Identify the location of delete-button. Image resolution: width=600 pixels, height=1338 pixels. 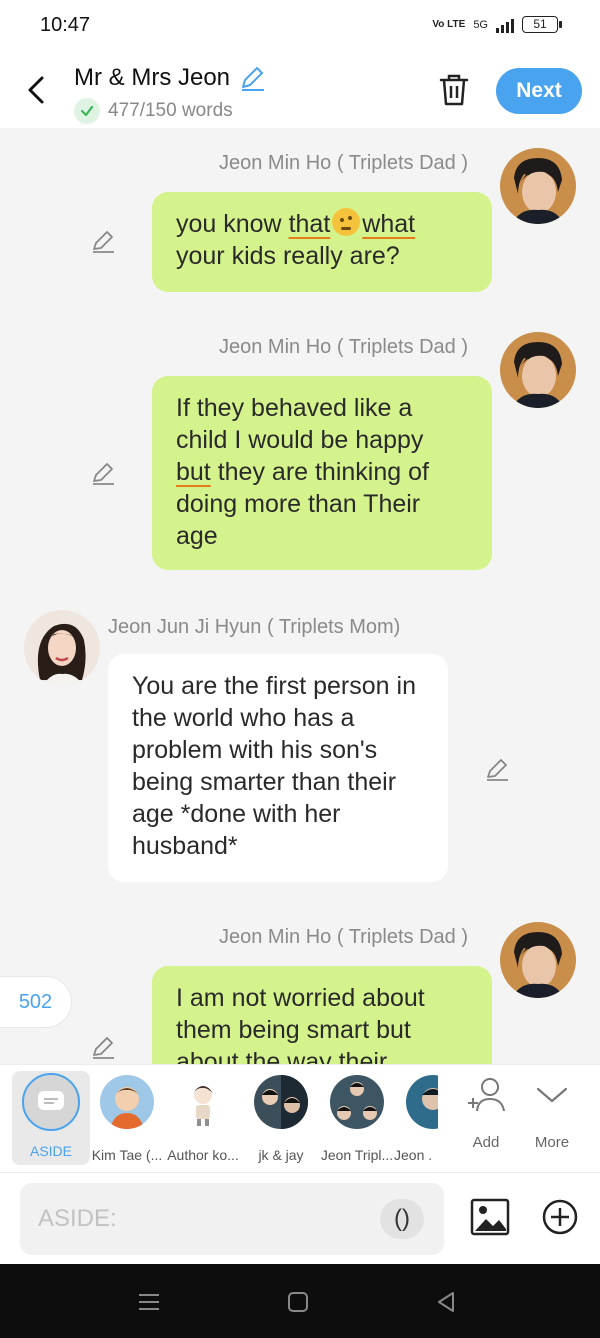
(454, 90).